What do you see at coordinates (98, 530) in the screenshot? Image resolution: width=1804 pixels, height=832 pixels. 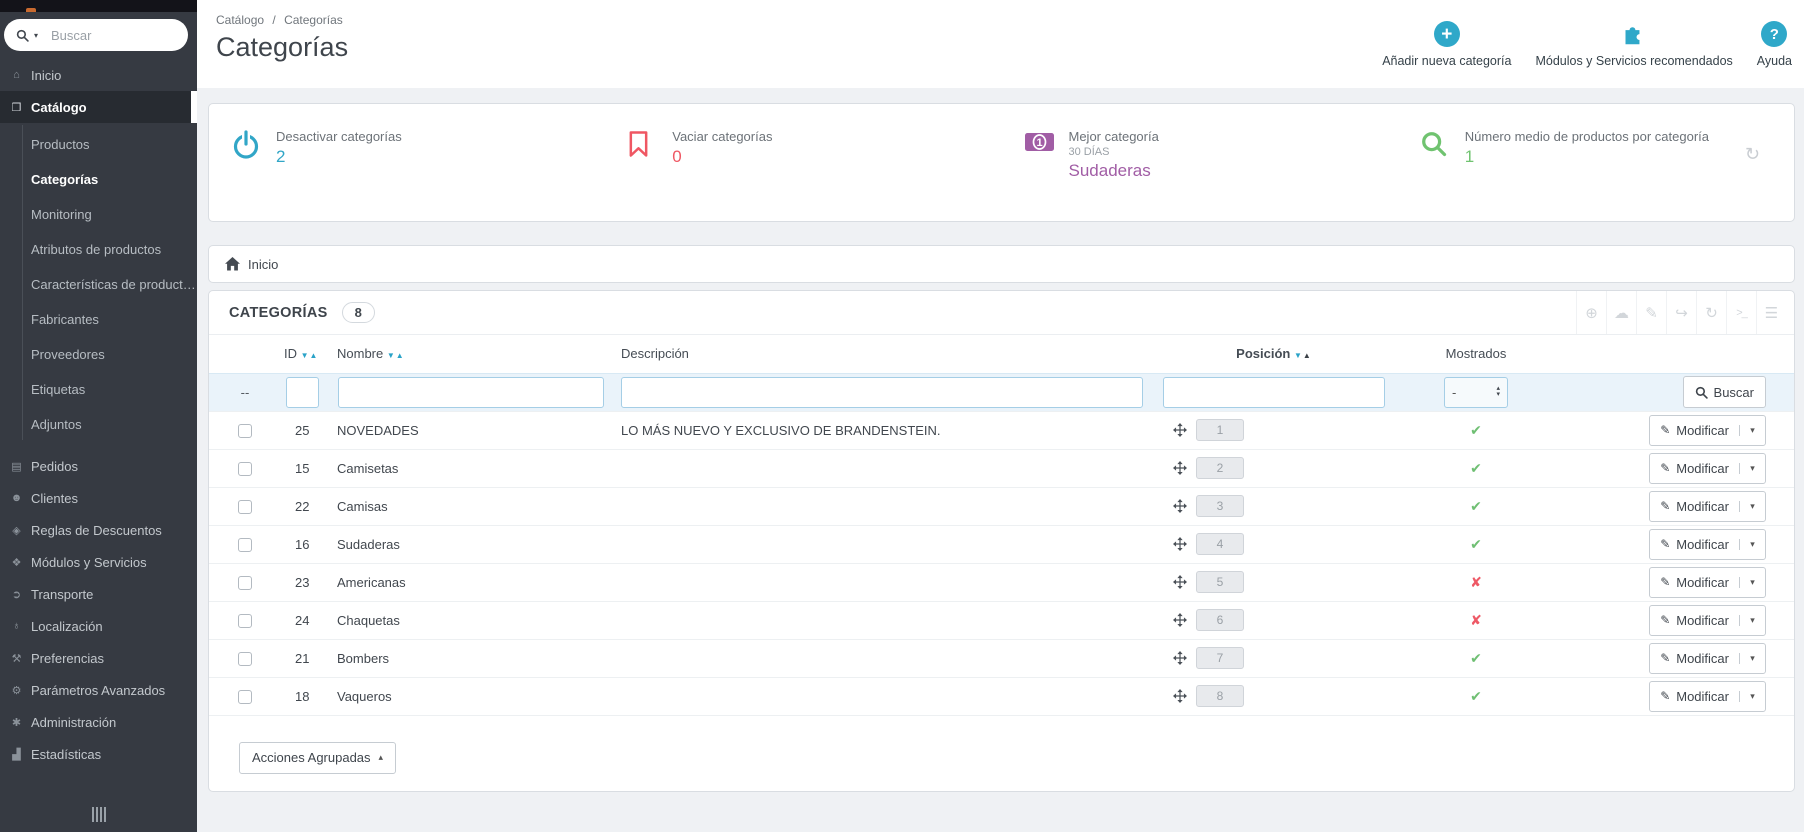 I see `sidebar-item-reglas-descuentos: ◈ Reglas de Descuentos` at bounding box center [98, 530].